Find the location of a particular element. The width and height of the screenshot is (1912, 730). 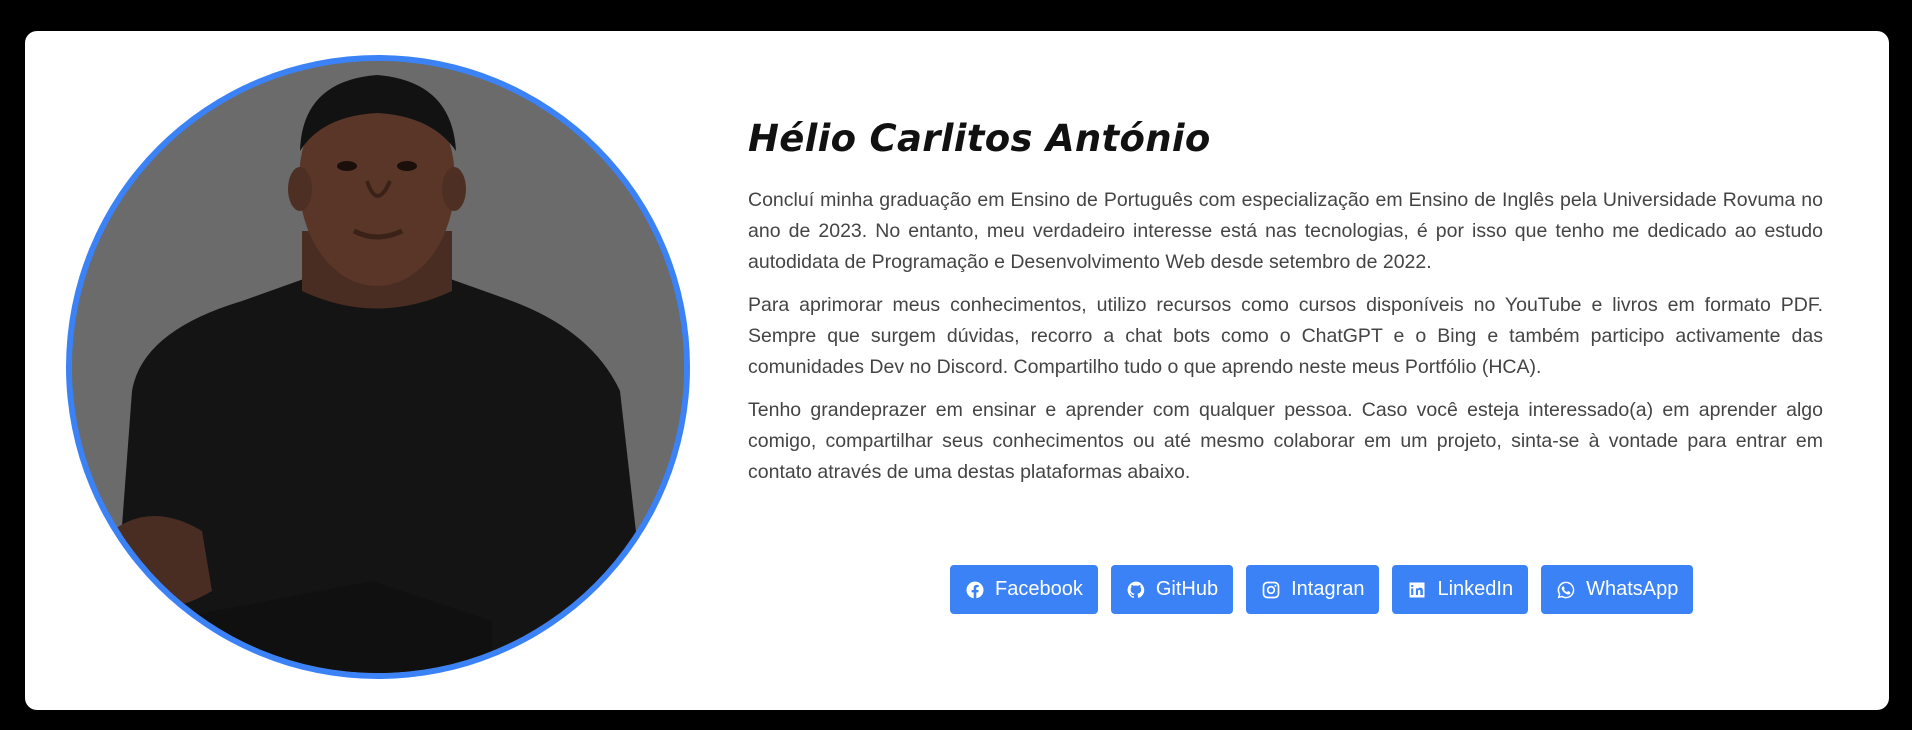

whatsapp-icon is located at coordinates (1566, 589).